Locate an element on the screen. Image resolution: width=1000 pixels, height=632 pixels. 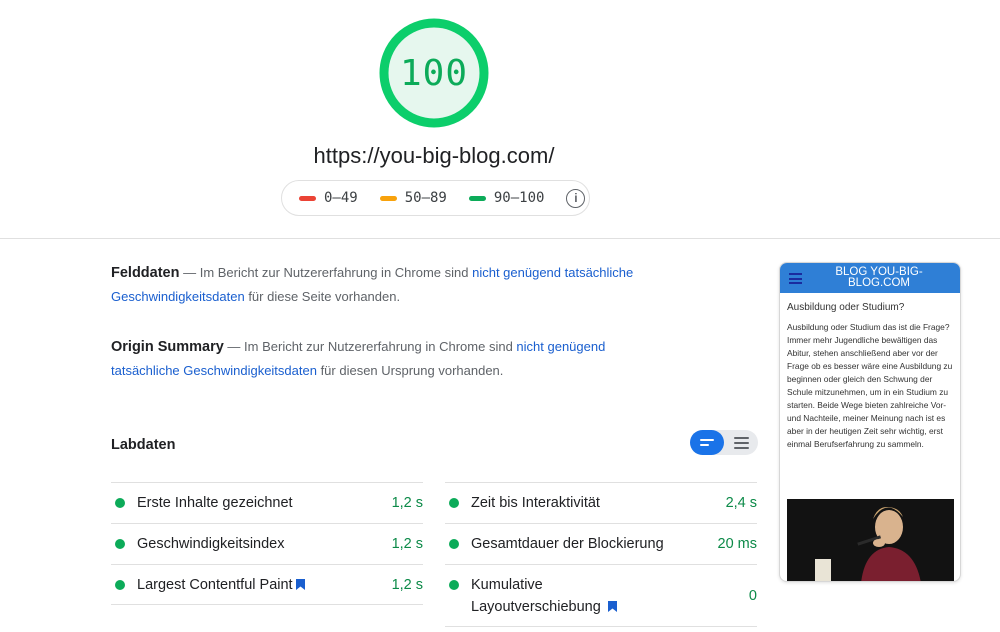
metric-time-to-interactive: Zeit bis Interaktivität 2,4 s is located at coordinates (601, 502).